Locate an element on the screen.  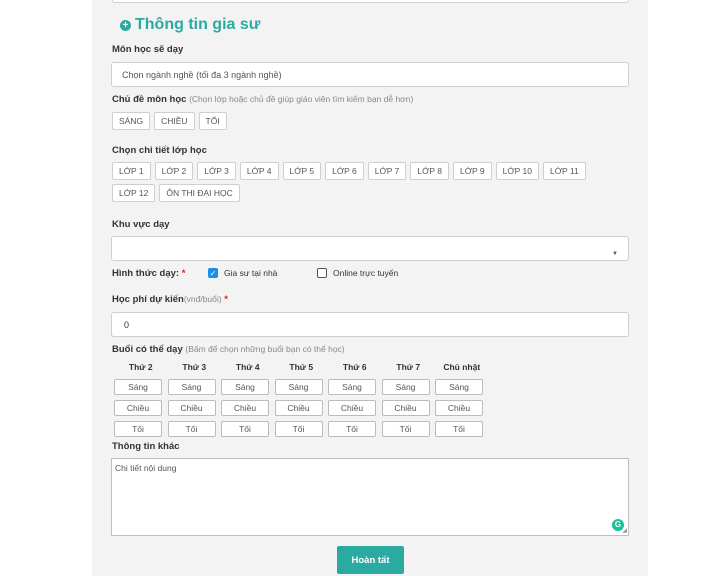
other-placeholder: Chi tiết nội dung is located at coordinates (146, 468).